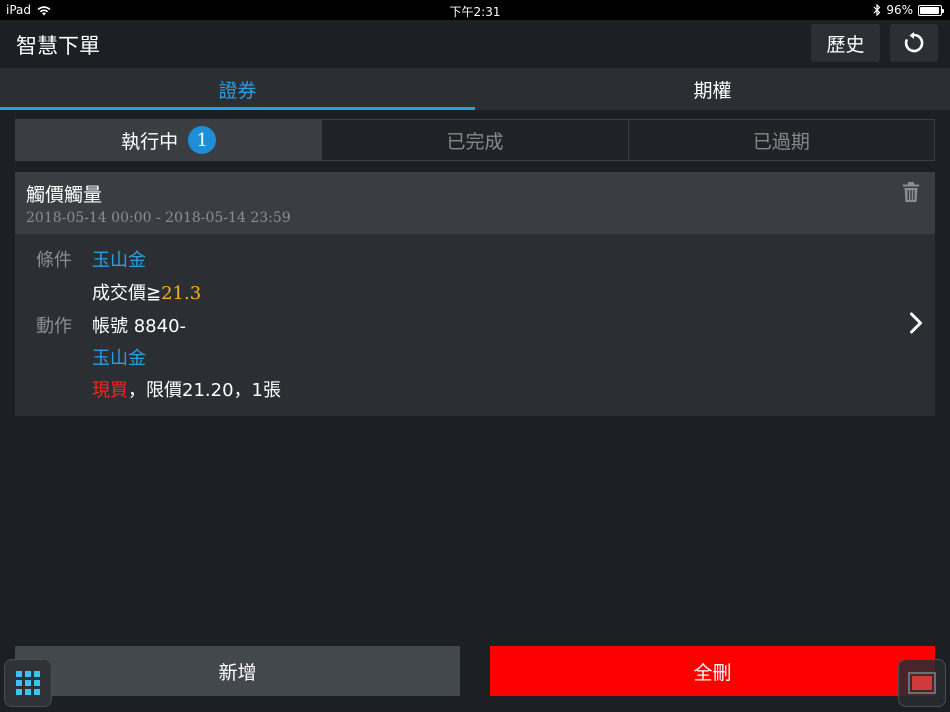 The width and height of the screenshot is (950, 712). I want to click on market-tabs: 證券 期權, so click(475, 89).